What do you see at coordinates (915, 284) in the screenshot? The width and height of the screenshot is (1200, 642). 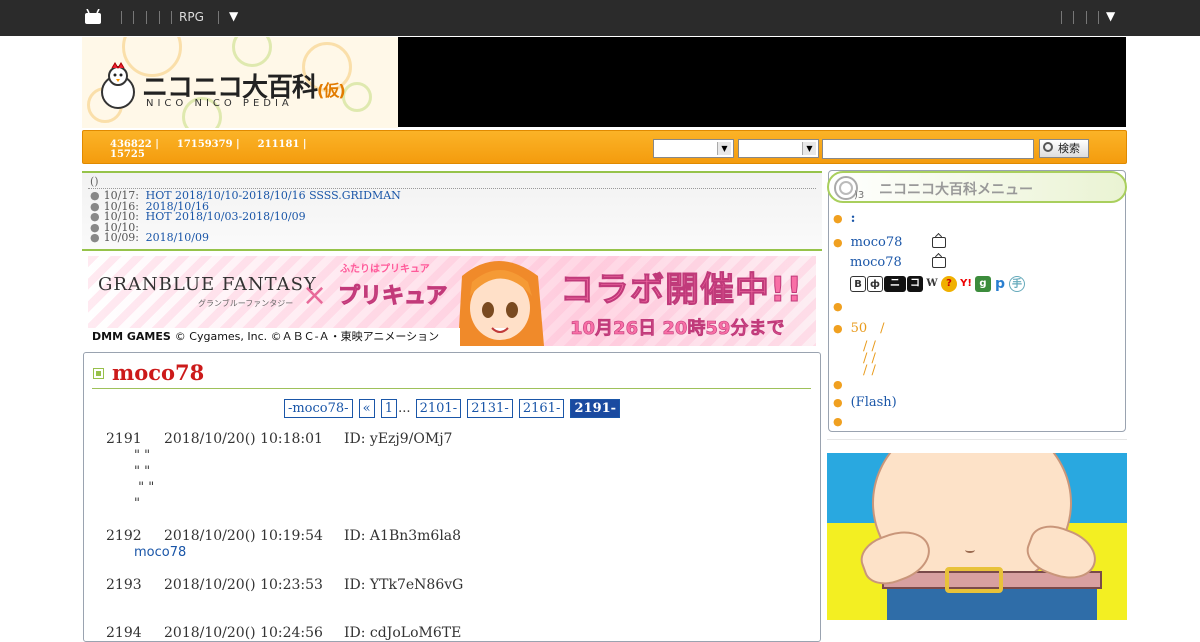 I see `niconico-link-icon: コ` at bounding box center [915, 284].